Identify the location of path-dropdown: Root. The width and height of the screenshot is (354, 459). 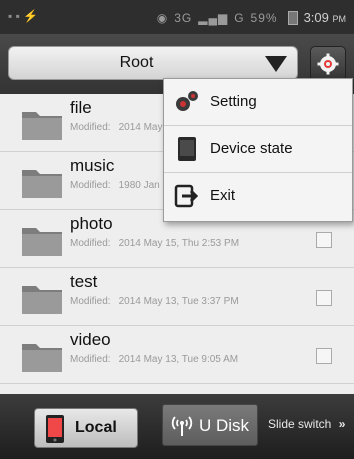
(153, 63).